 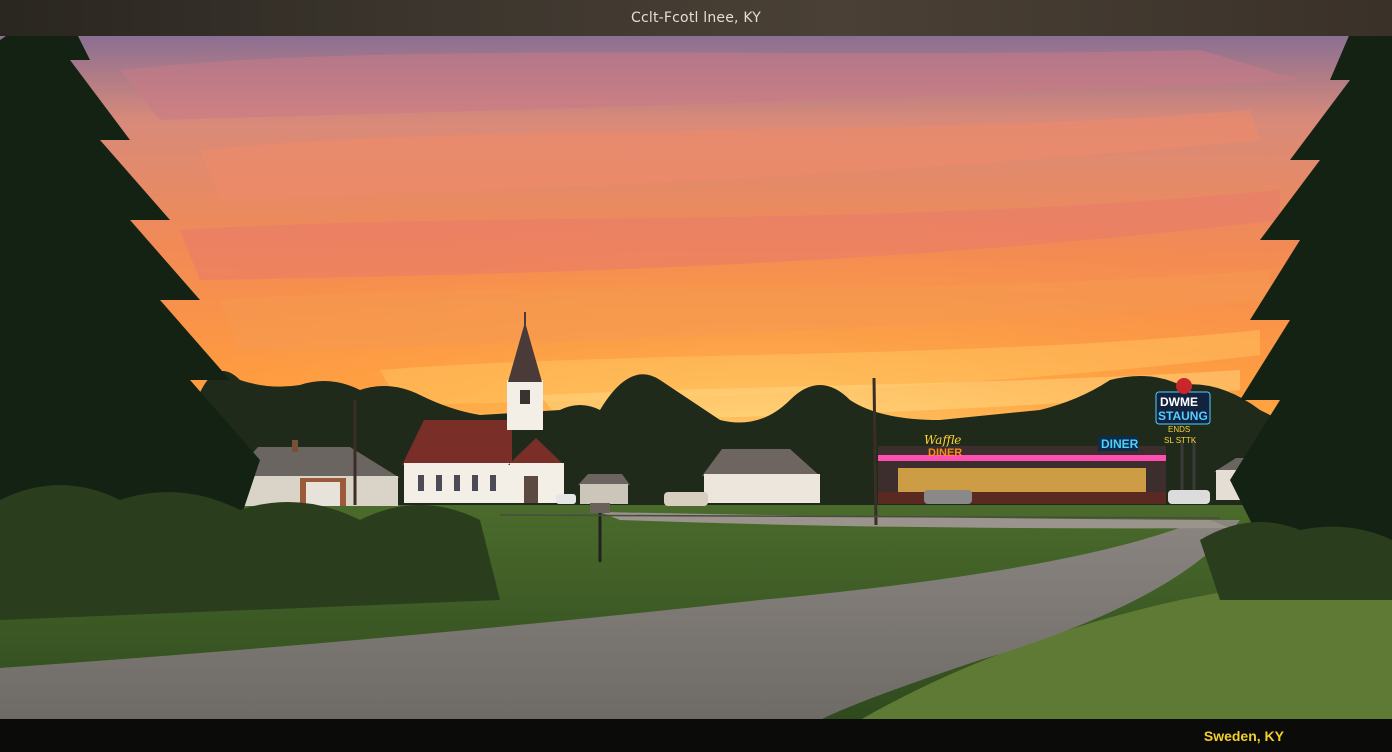 I want to click on pole-sign-line2: STAUNG, so click(x=1183, y=416).